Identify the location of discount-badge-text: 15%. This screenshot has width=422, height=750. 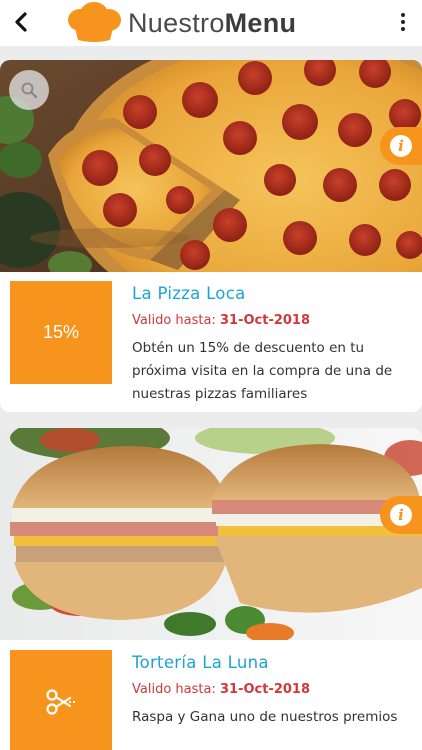
(61, 332).